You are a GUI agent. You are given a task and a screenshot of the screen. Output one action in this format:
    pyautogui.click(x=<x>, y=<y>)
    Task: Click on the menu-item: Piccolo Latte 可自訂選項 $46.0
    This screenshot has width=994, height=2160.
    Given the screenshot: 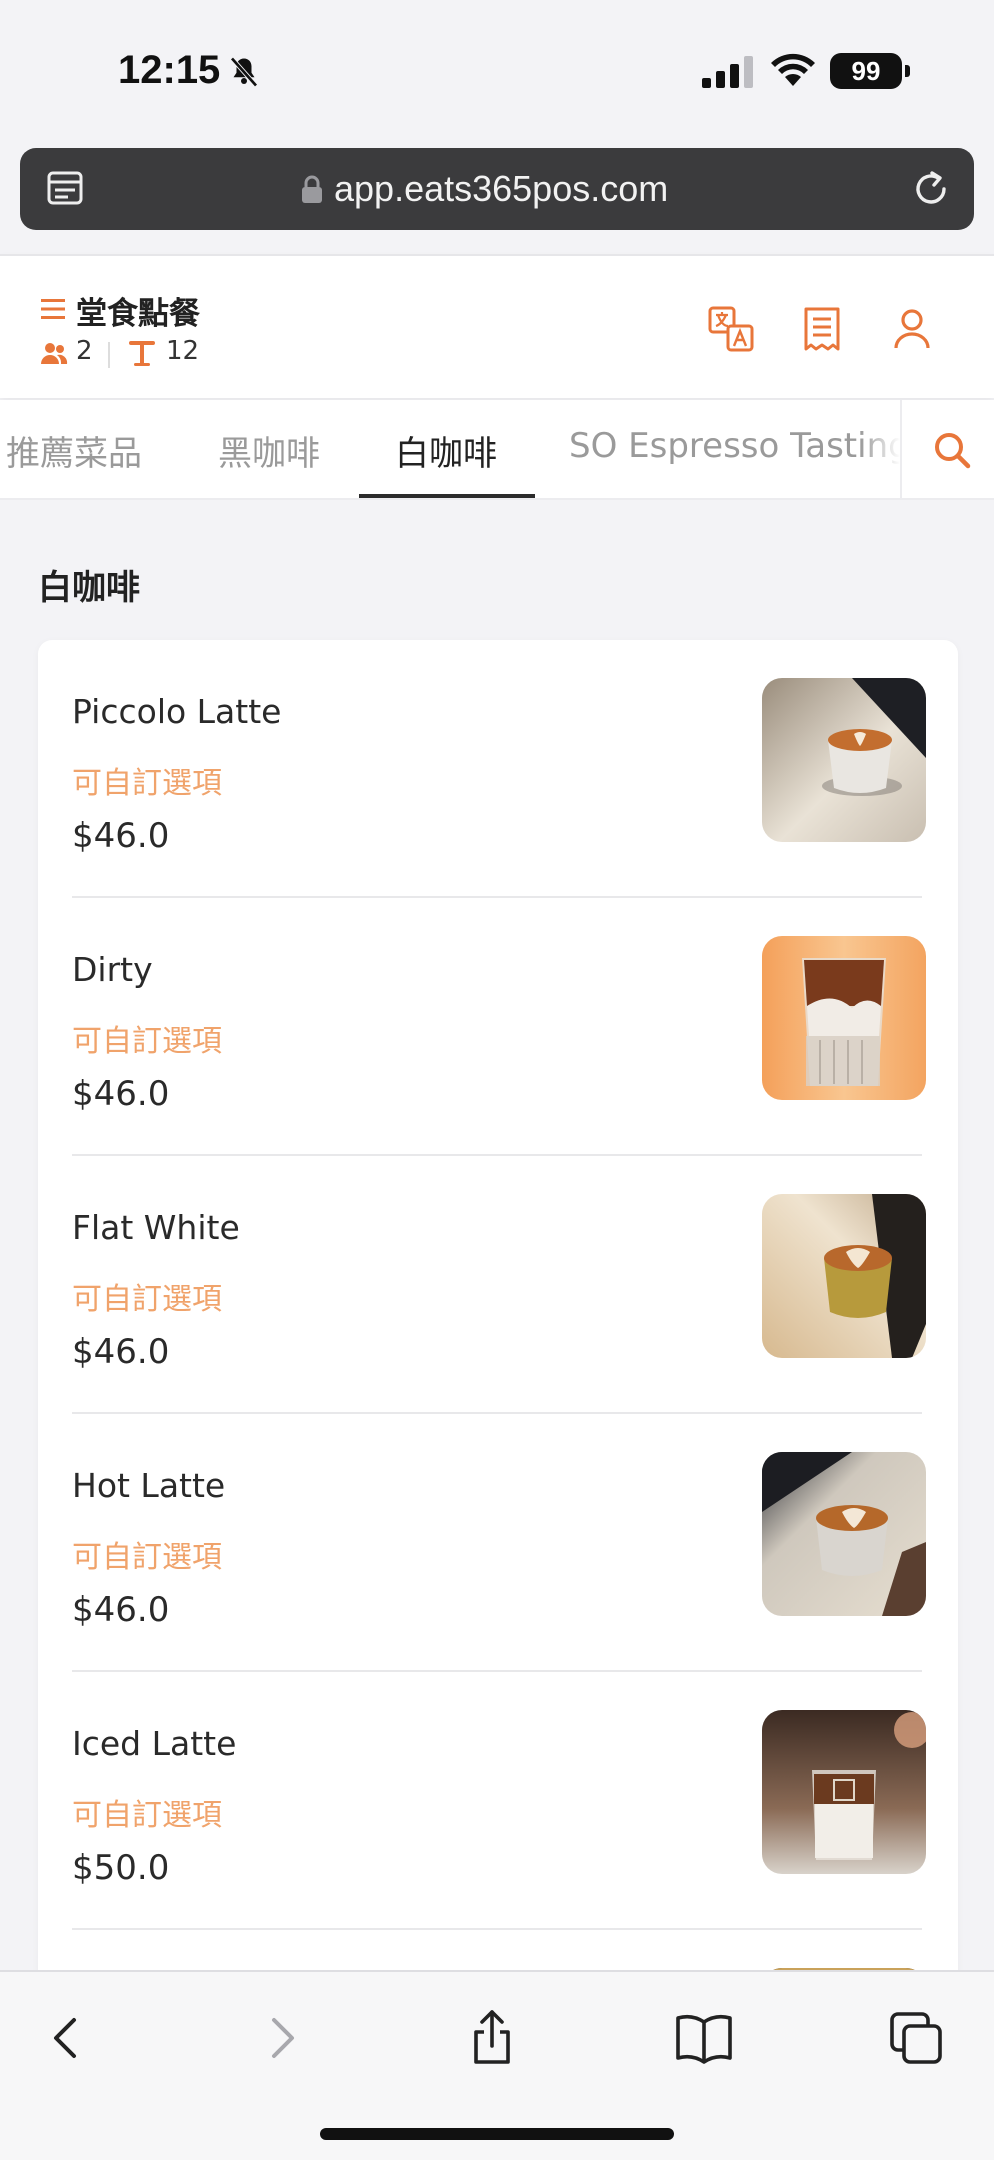 What is the action you would take?
    pyautogui.click(x=515, y=769)
    